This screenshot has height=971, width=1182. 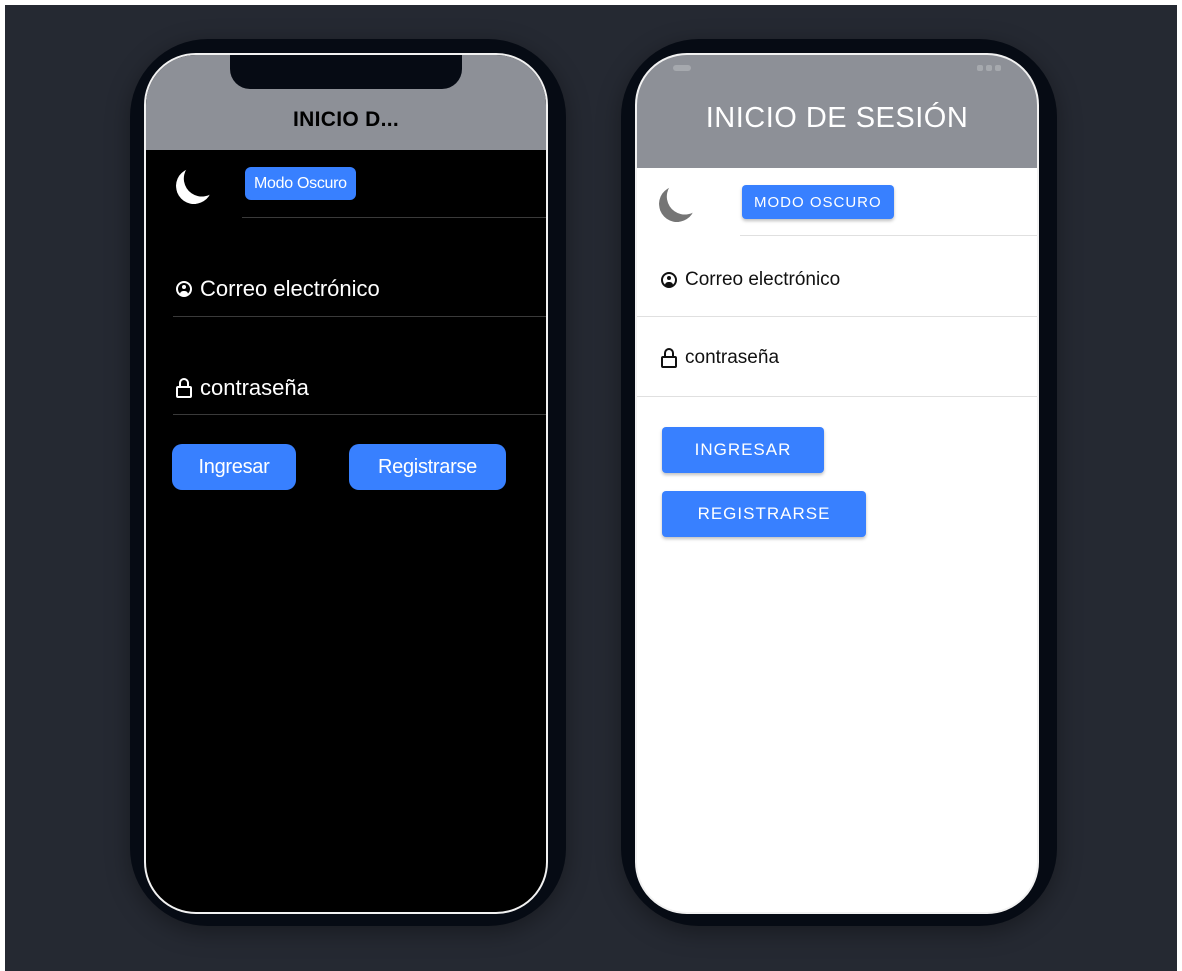 What do you see at coordinates (346, 72) in the screenshot?
I see `phone-notch` at bounding box center [346, 72].